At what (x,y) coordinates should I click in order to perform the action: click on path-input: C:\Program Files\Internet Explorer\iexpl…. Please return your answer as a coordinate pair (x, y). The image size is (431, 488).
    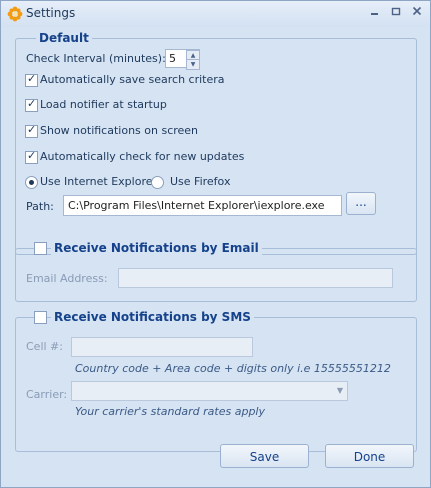
    Looking at the image, I should click on (202, 205).